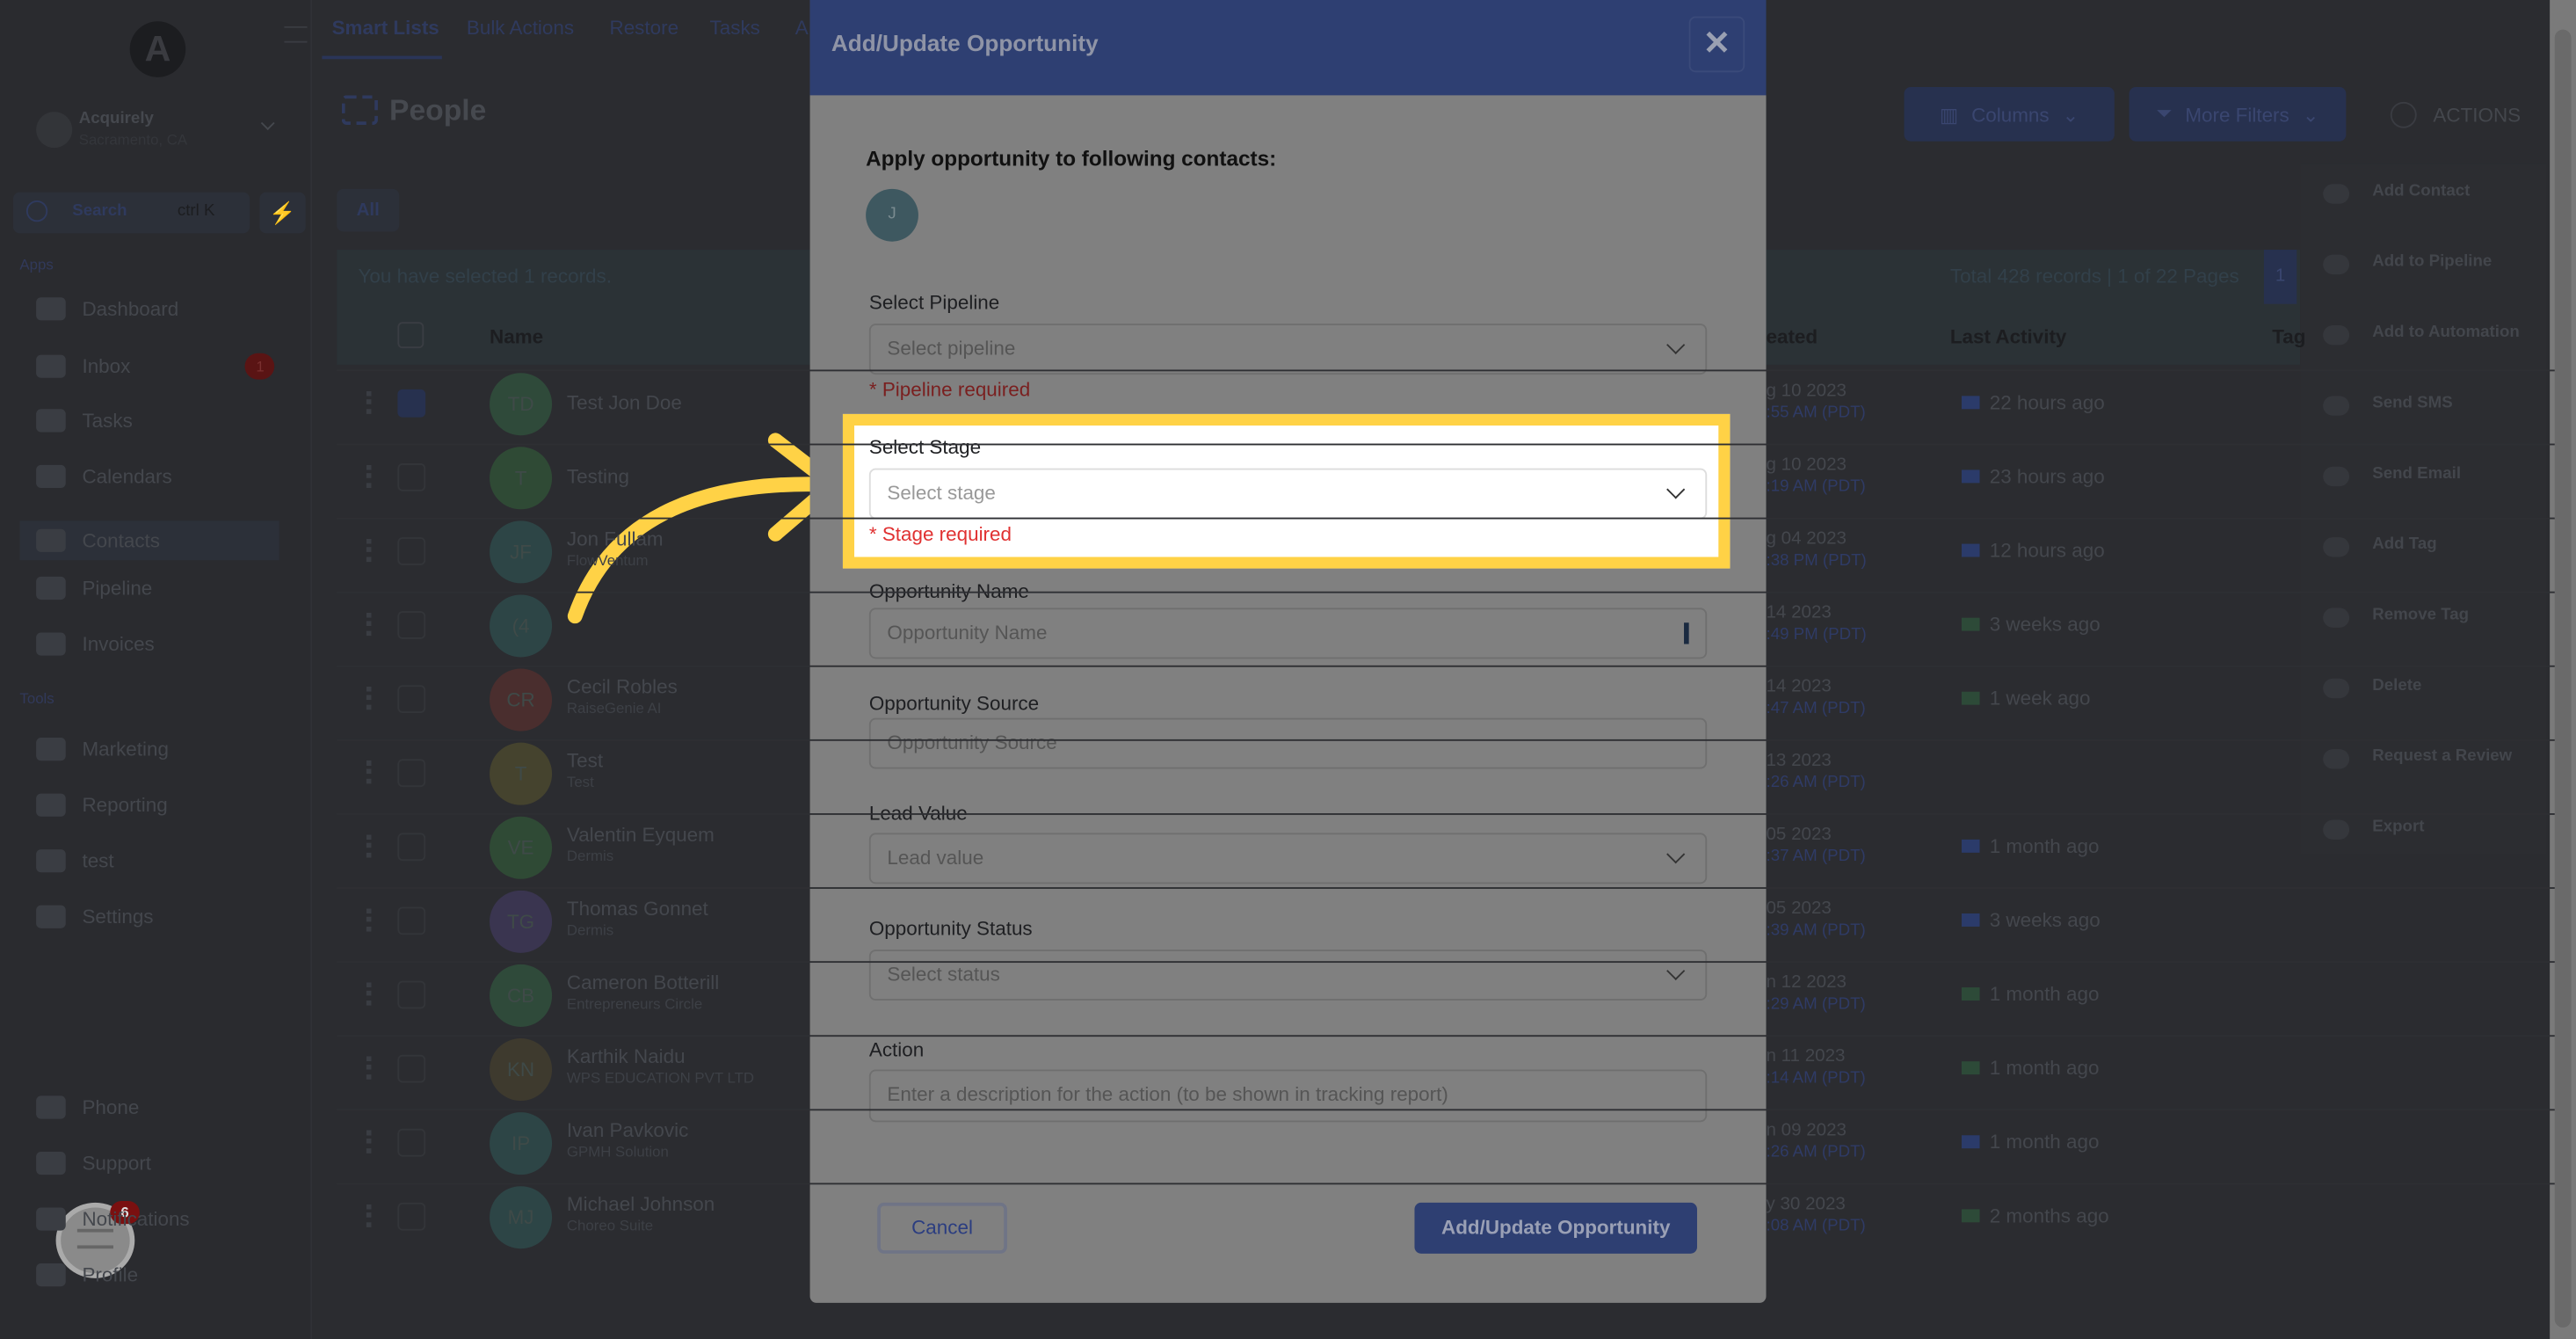 This screenshot has height=1339, width=2576. Describe the element at coordinates (1816, 857) in the screenshot. I see `created-time: :37 AM (PDT)` at that location.